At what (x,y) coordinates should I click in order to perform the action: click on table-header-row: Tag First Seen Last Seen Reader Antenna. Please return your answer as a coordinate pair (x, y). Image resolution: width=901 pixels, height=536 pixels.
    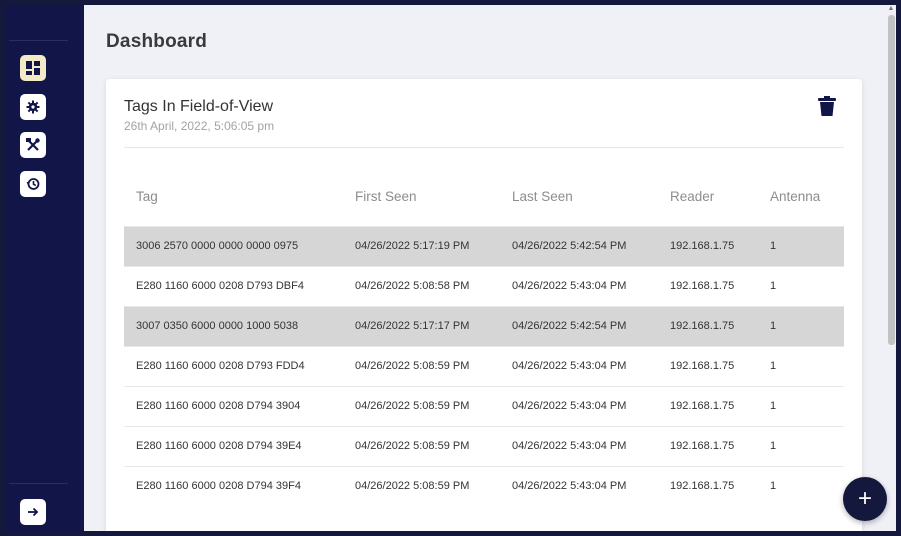
    Looking at the image, I should click on (484, 197).